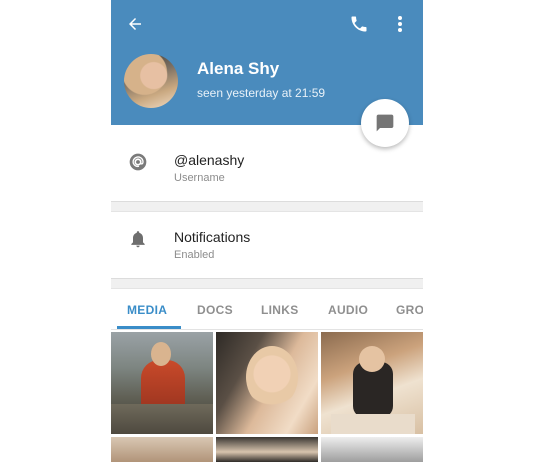 The image size is (534, 462). I want to click on notifications-title: Notifications, so click(212, 237).